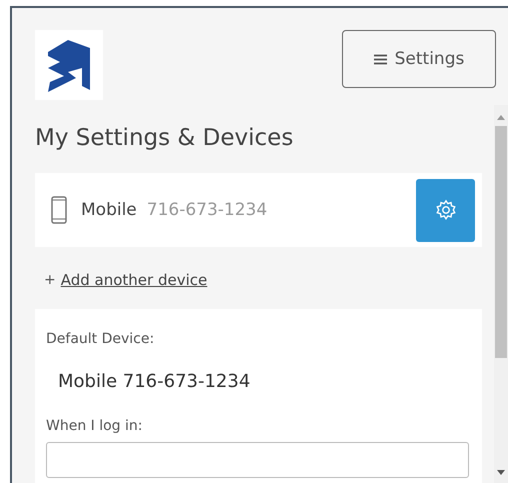  Describe the element at coordinates (501, 472) in the screenshot. I see `scroll-down-icon` at that location.